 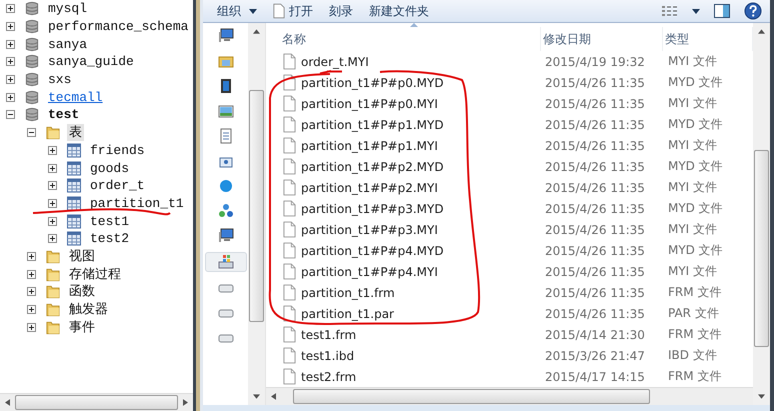 I want to click on tree-item: test1, so click(x=110, y=221).